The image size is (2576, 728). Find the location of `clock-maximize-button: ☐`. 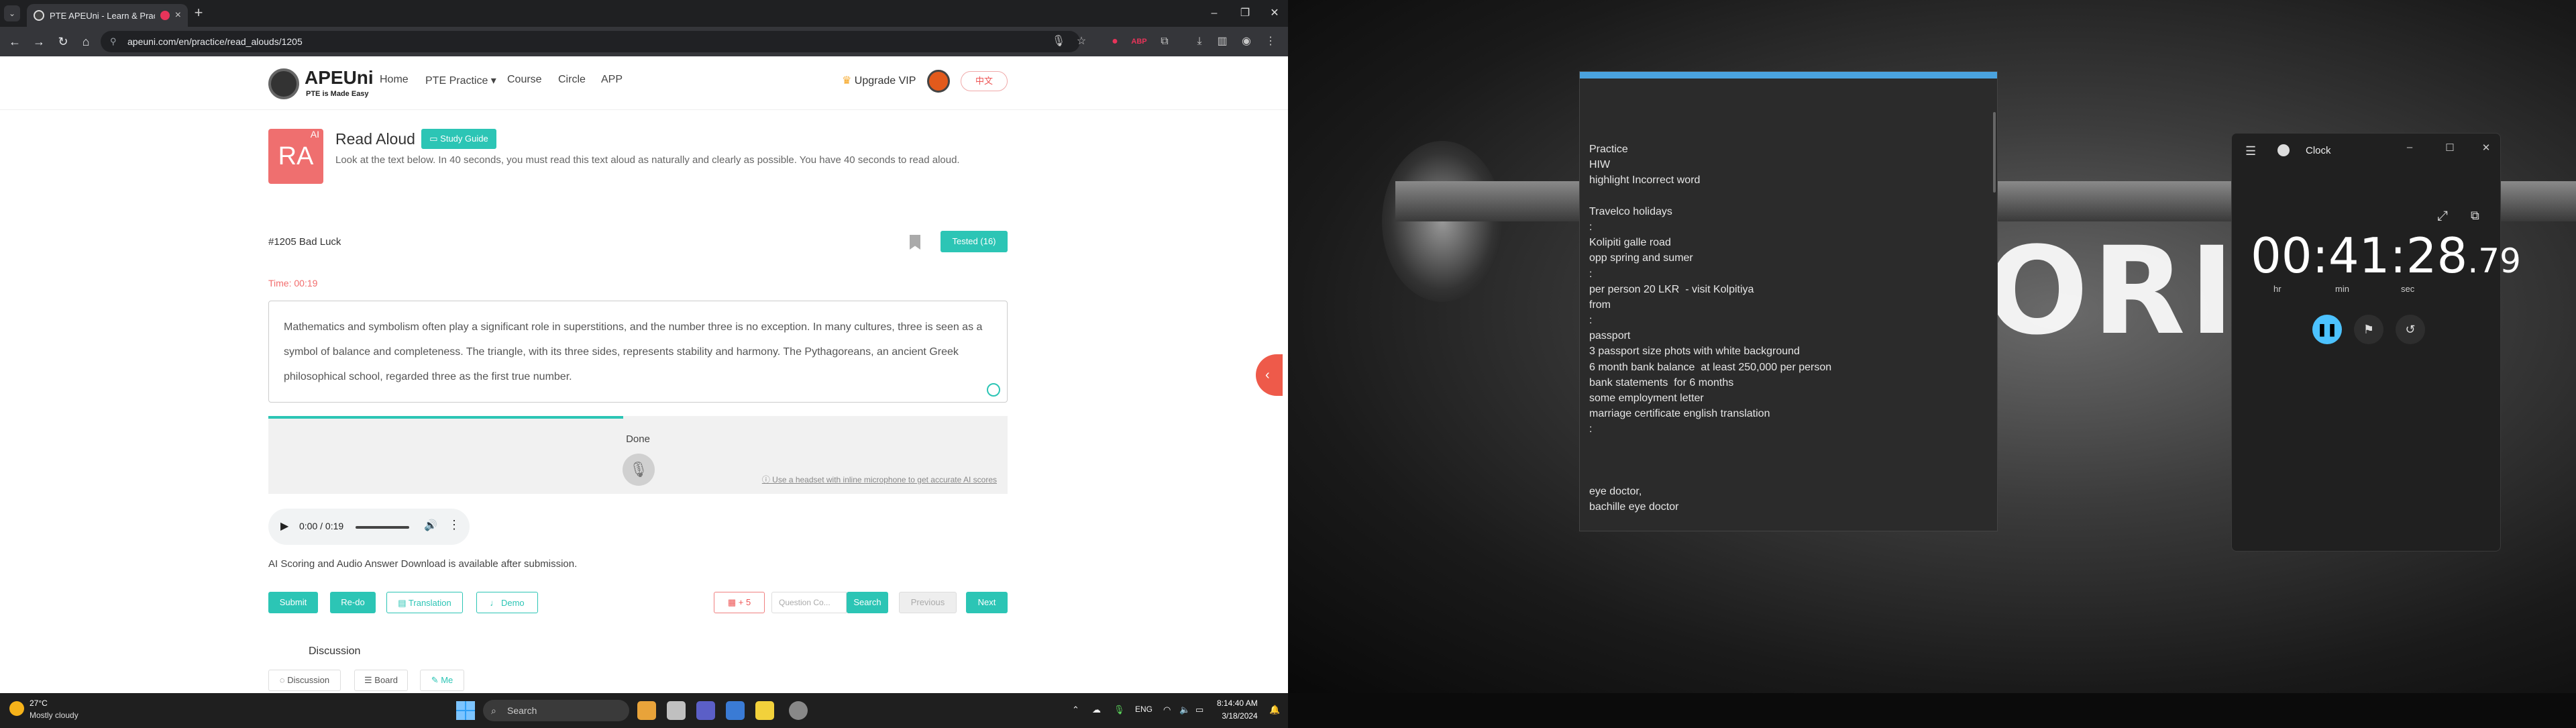

clock-maximize-button: ☐ is located at coordinates (2450, 148).